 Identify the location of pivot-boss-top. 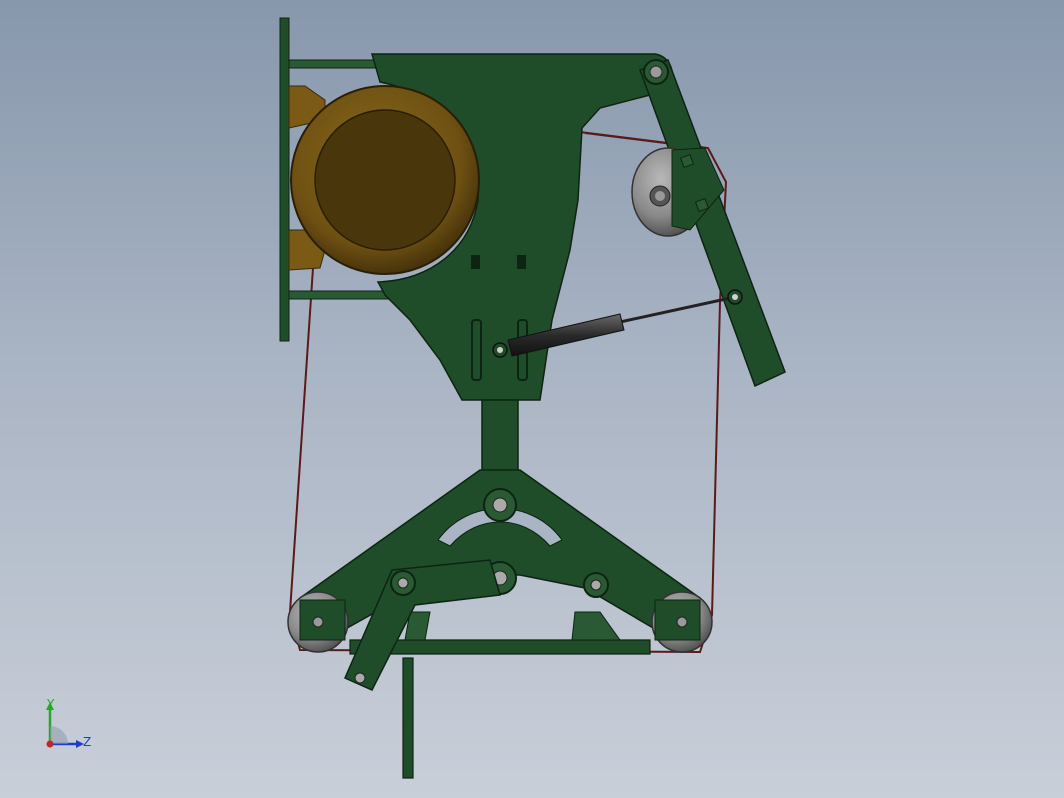
(500, 505).